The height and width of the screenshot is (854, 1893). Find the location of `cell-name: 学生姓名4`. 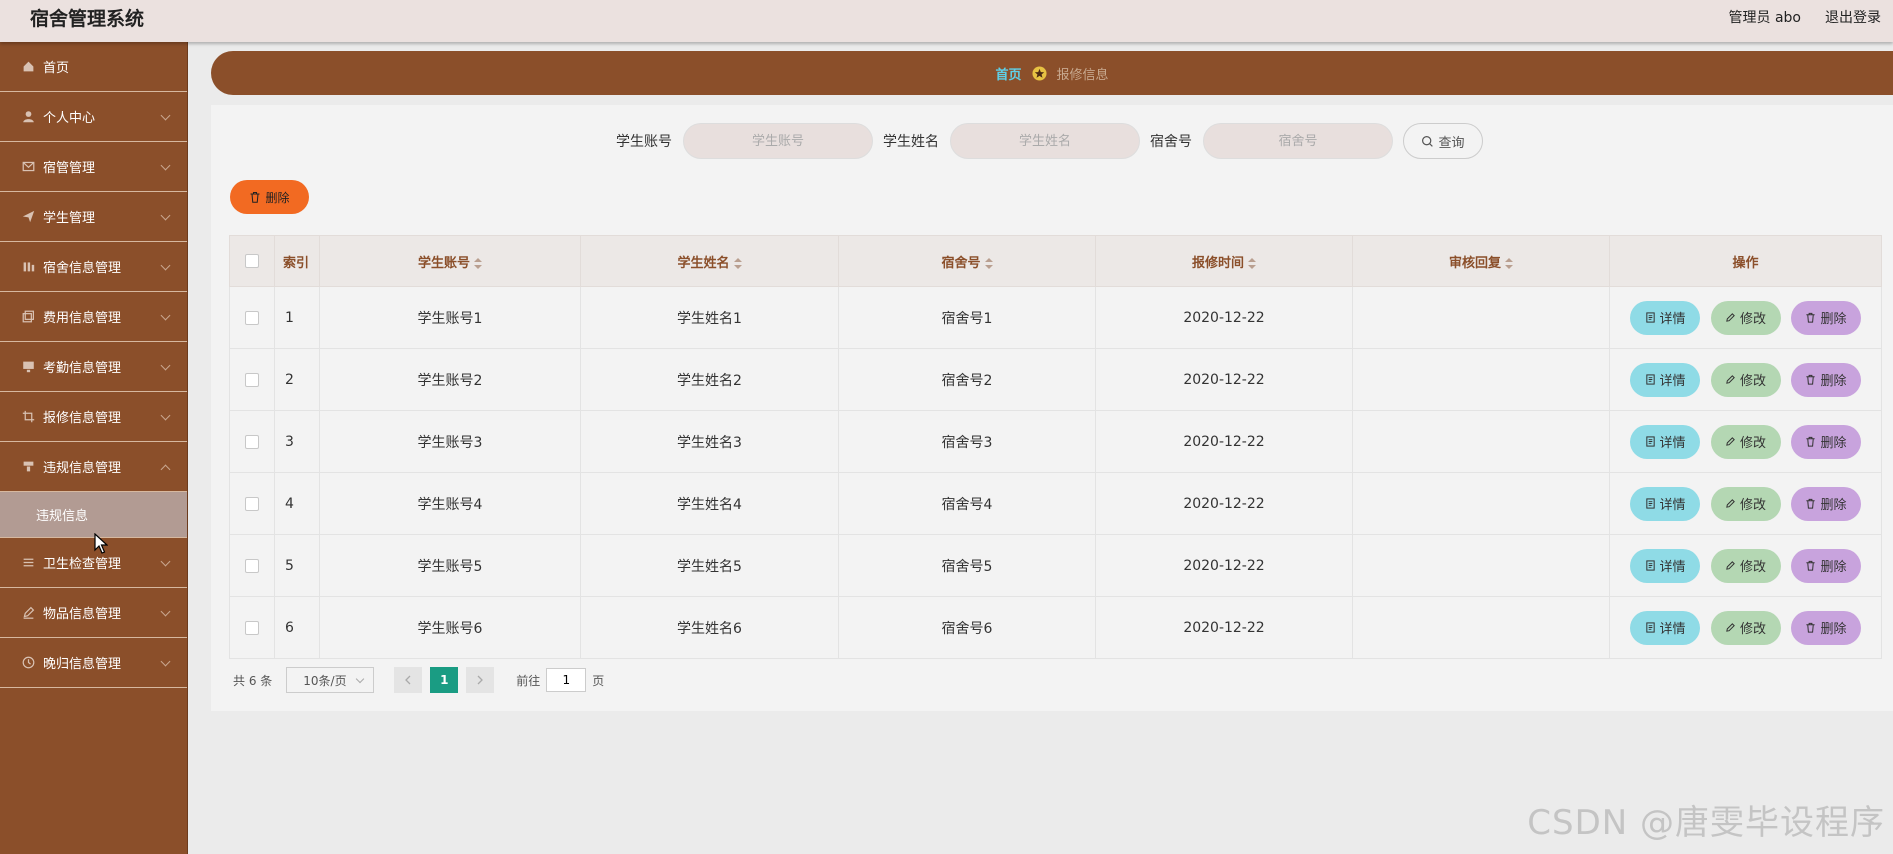

cell-name: 学生姓名4 is located at coordinates (709, 503).